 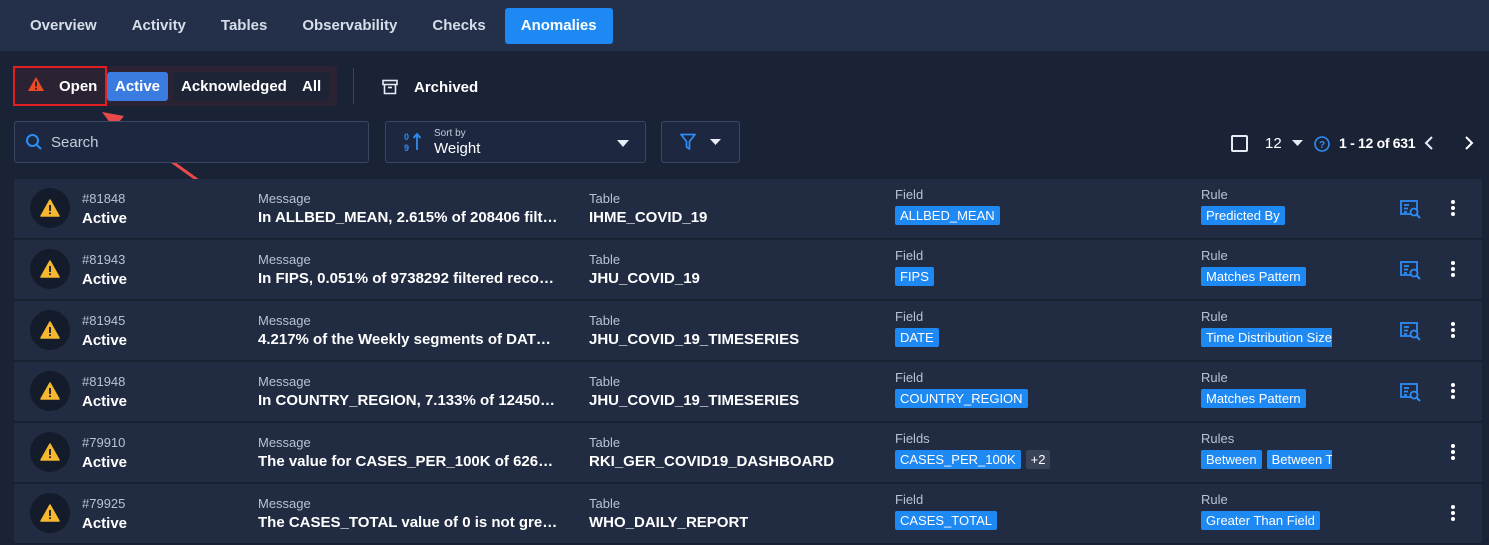 I want to click on pagination-range: 1 - 12 of 631, so click(x=1377, y=143).